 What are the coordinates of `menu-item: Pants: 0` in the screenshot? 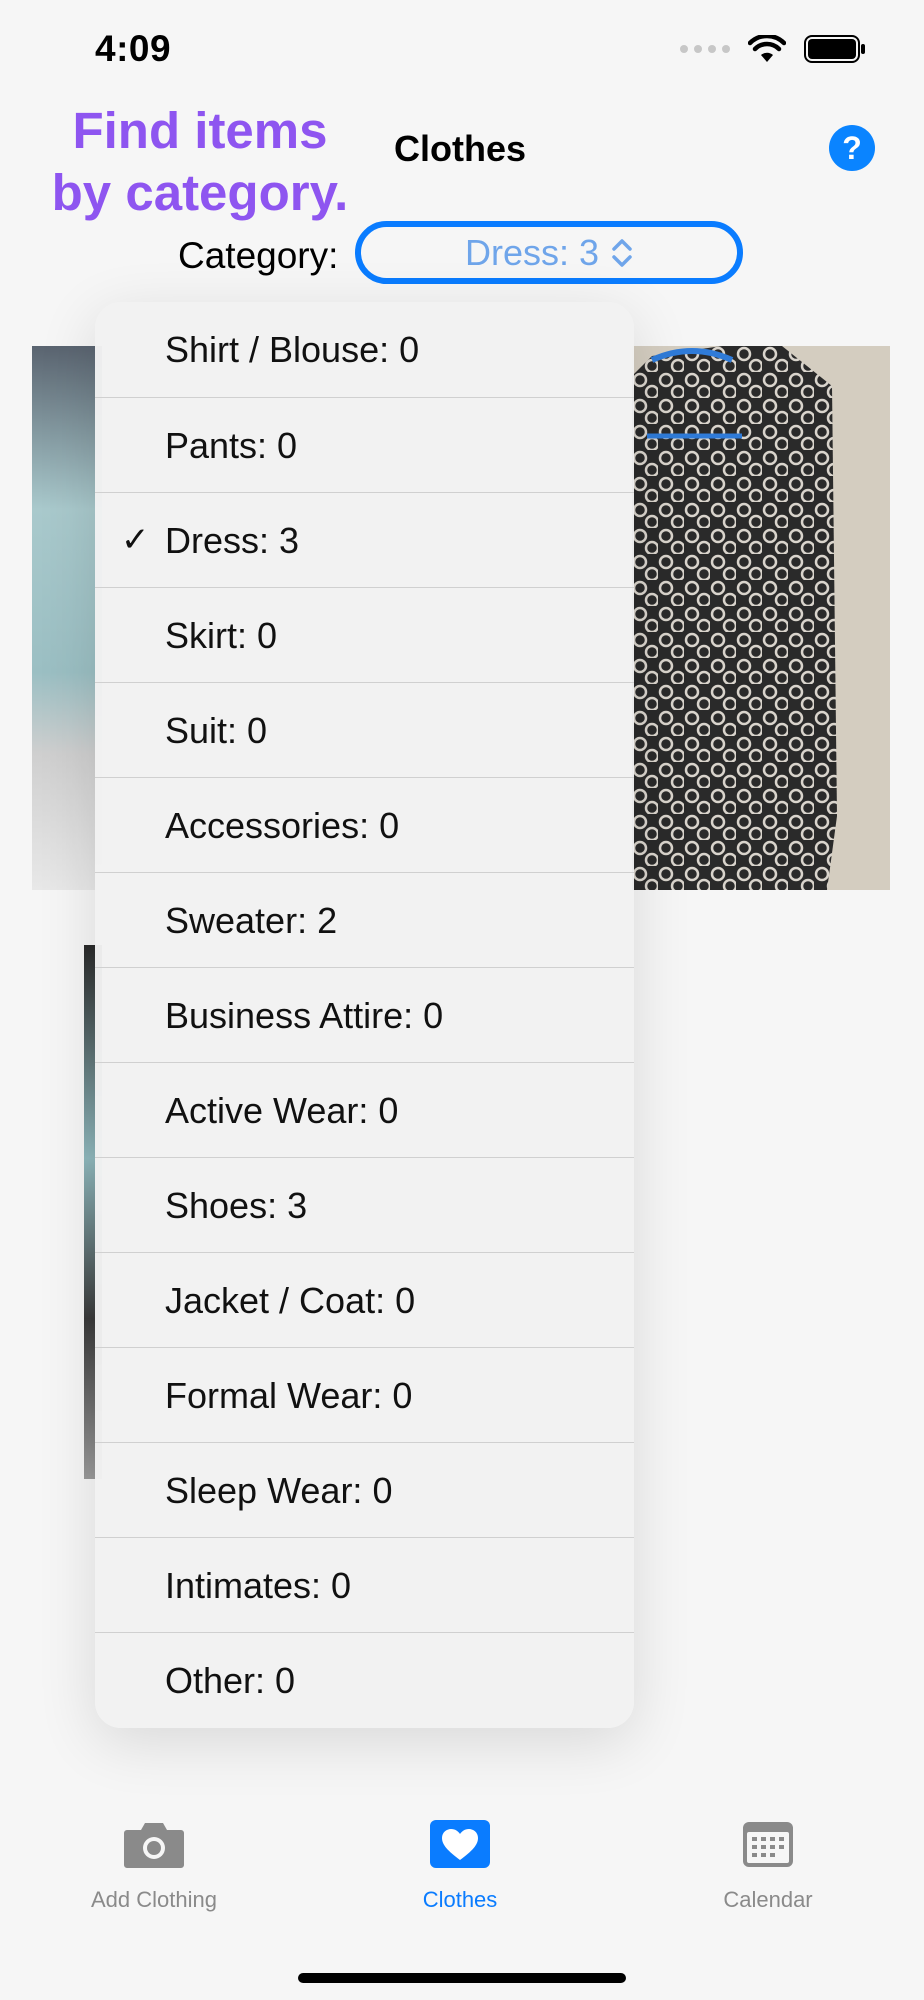 It's located at (364, 444).